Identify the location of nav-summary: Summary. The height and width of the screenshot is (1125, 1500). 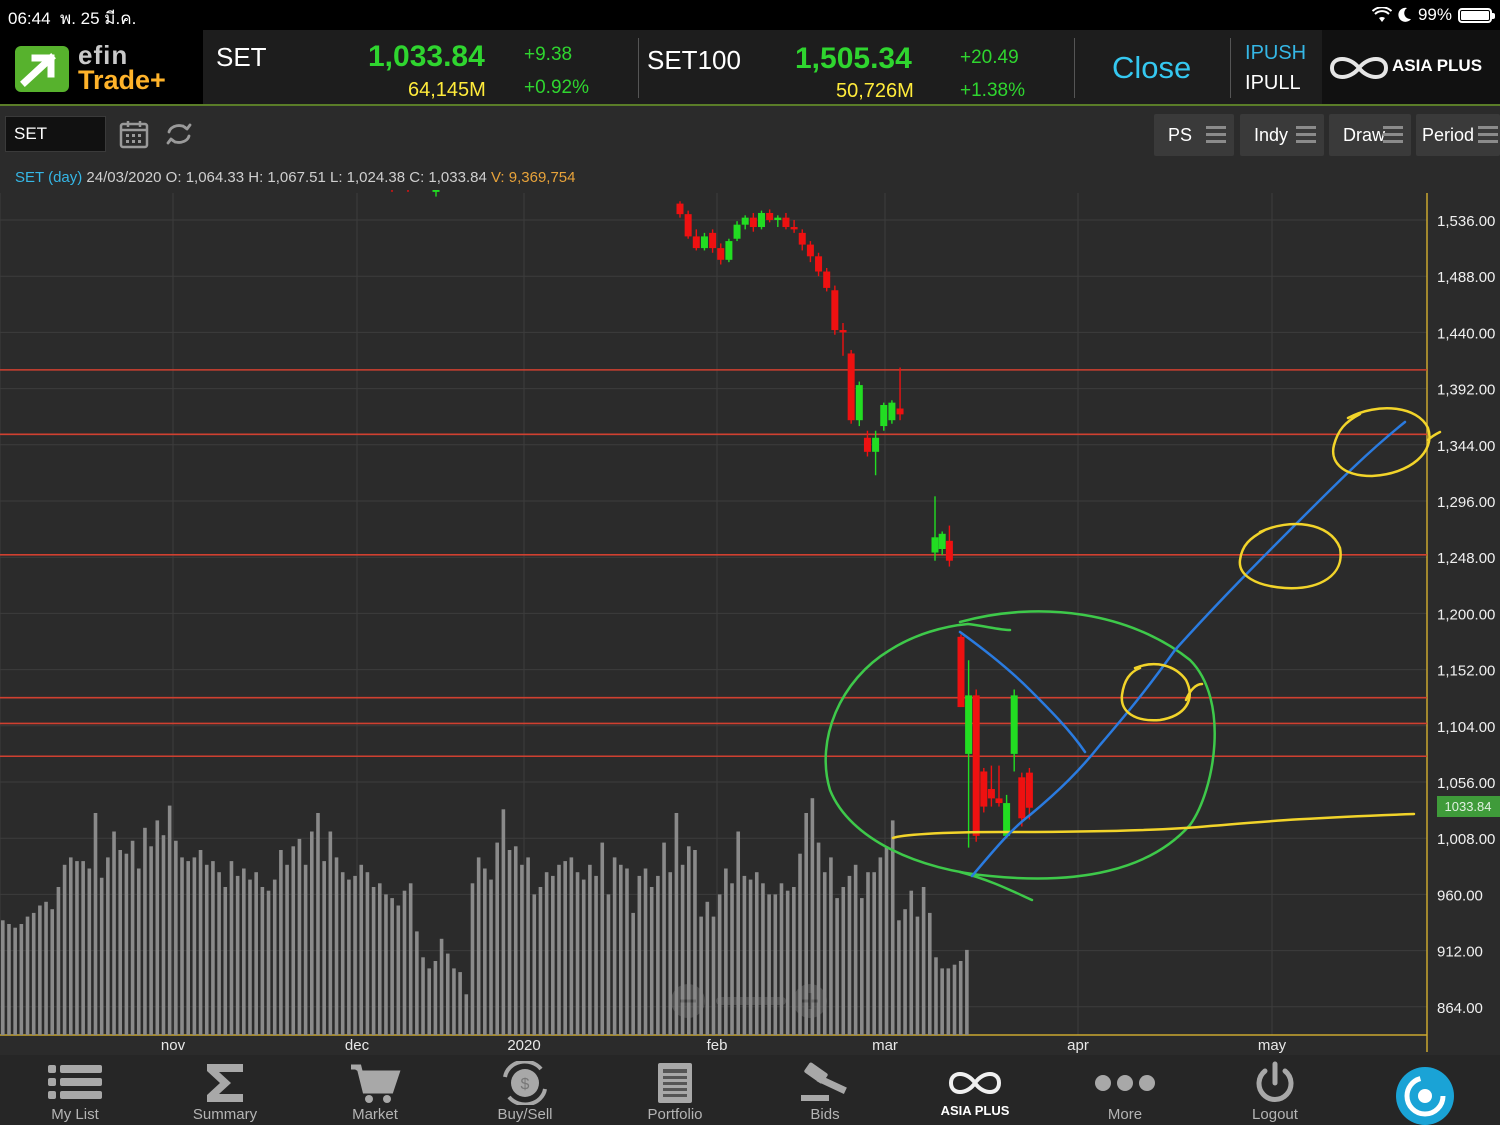
(225, 1090).